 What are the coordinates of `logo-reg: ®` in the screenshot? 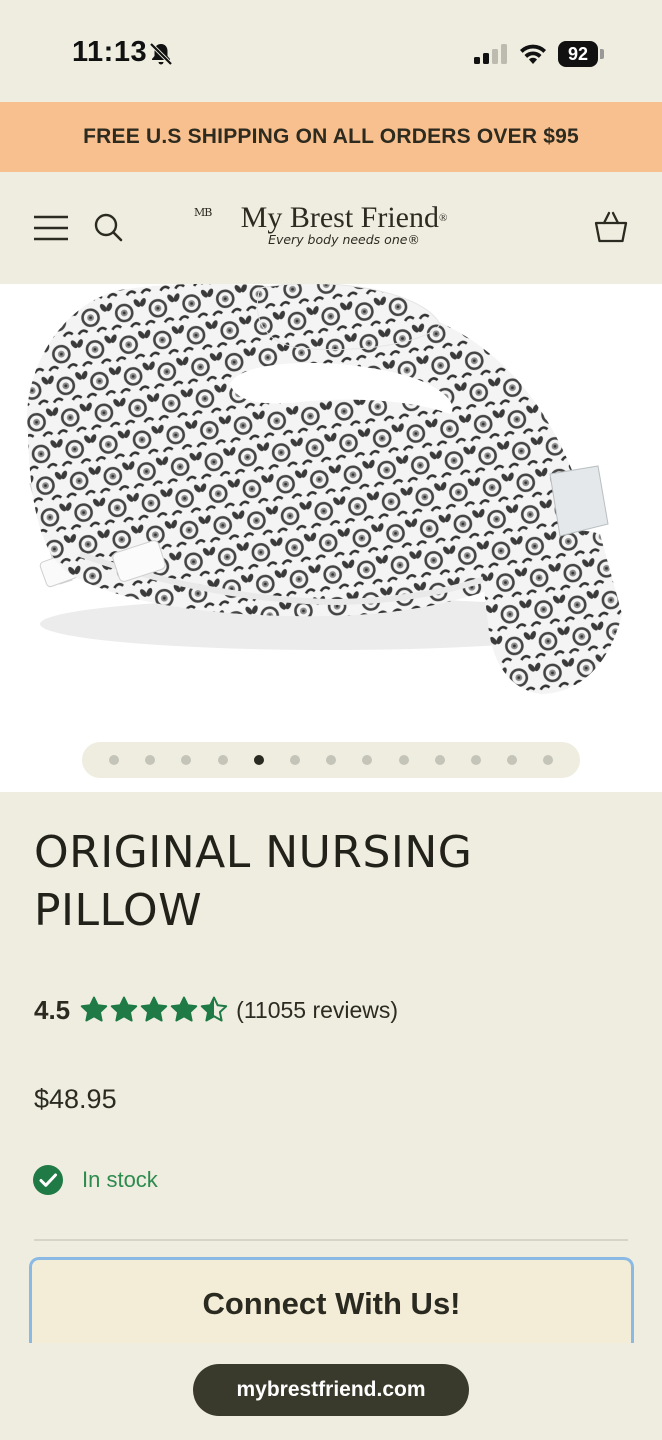 It's located at (443, 218).